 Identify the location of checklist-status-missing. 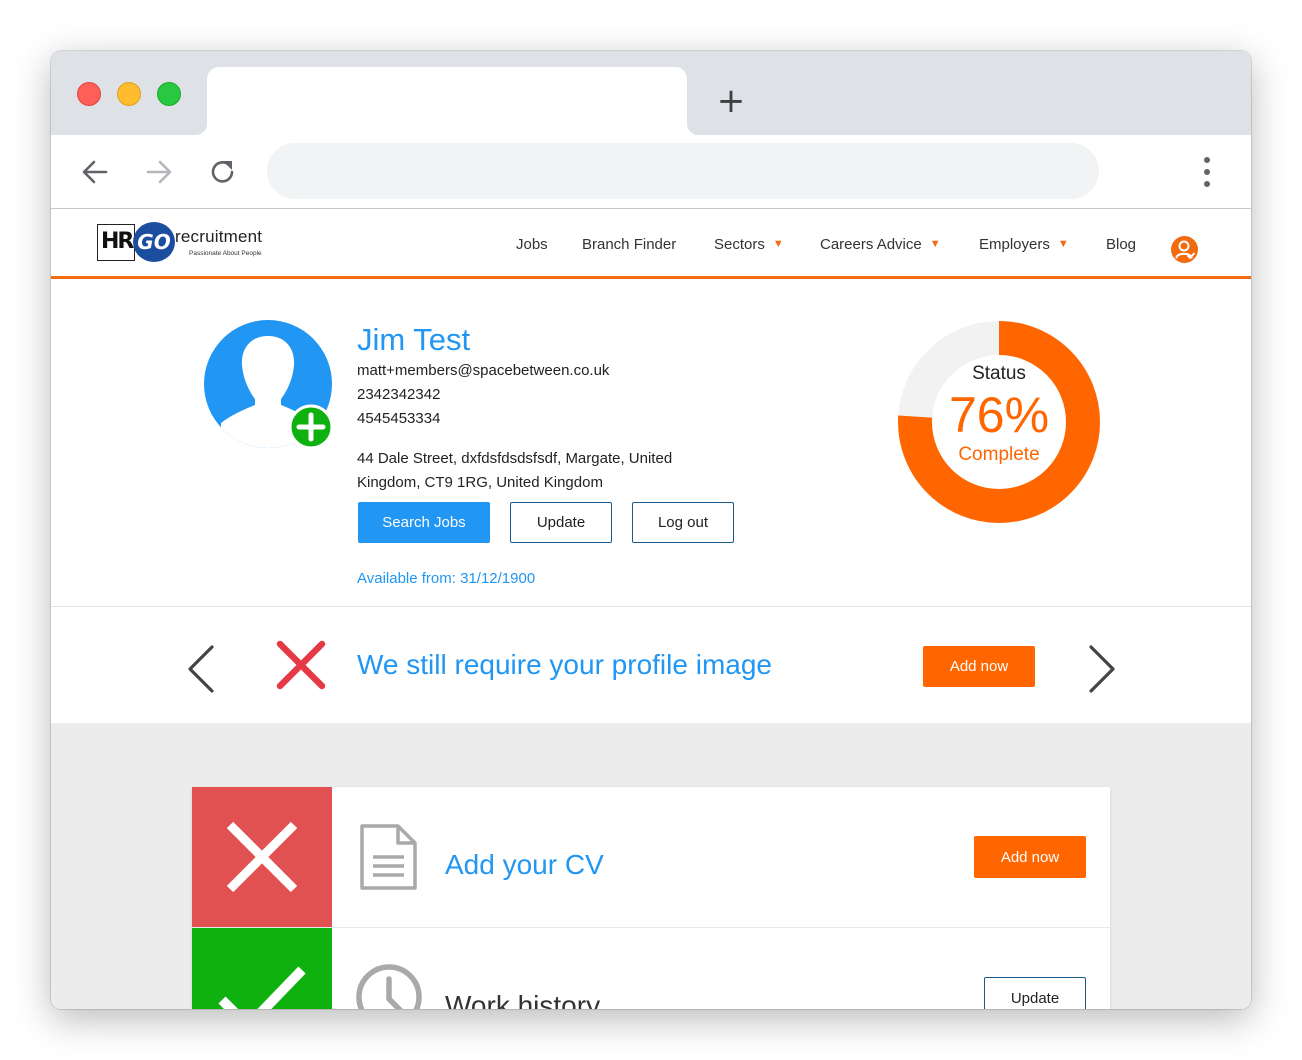
(262, 857).